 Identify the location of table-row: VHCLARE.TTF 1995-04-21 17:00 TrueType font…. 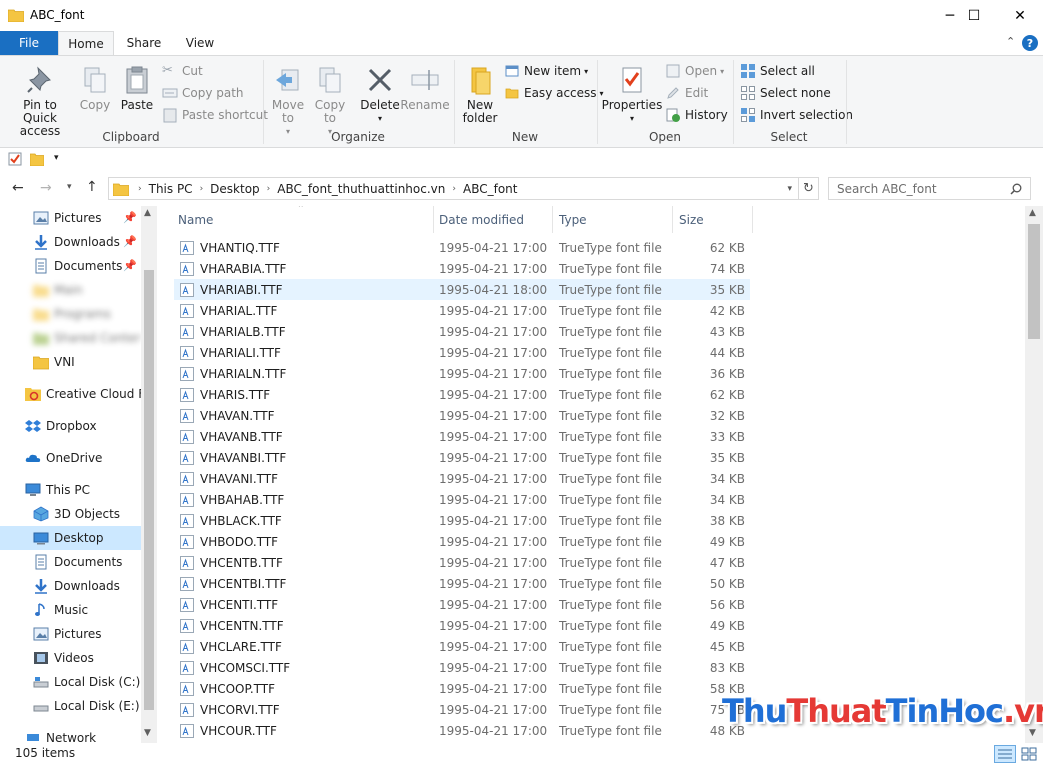
(462, 646).